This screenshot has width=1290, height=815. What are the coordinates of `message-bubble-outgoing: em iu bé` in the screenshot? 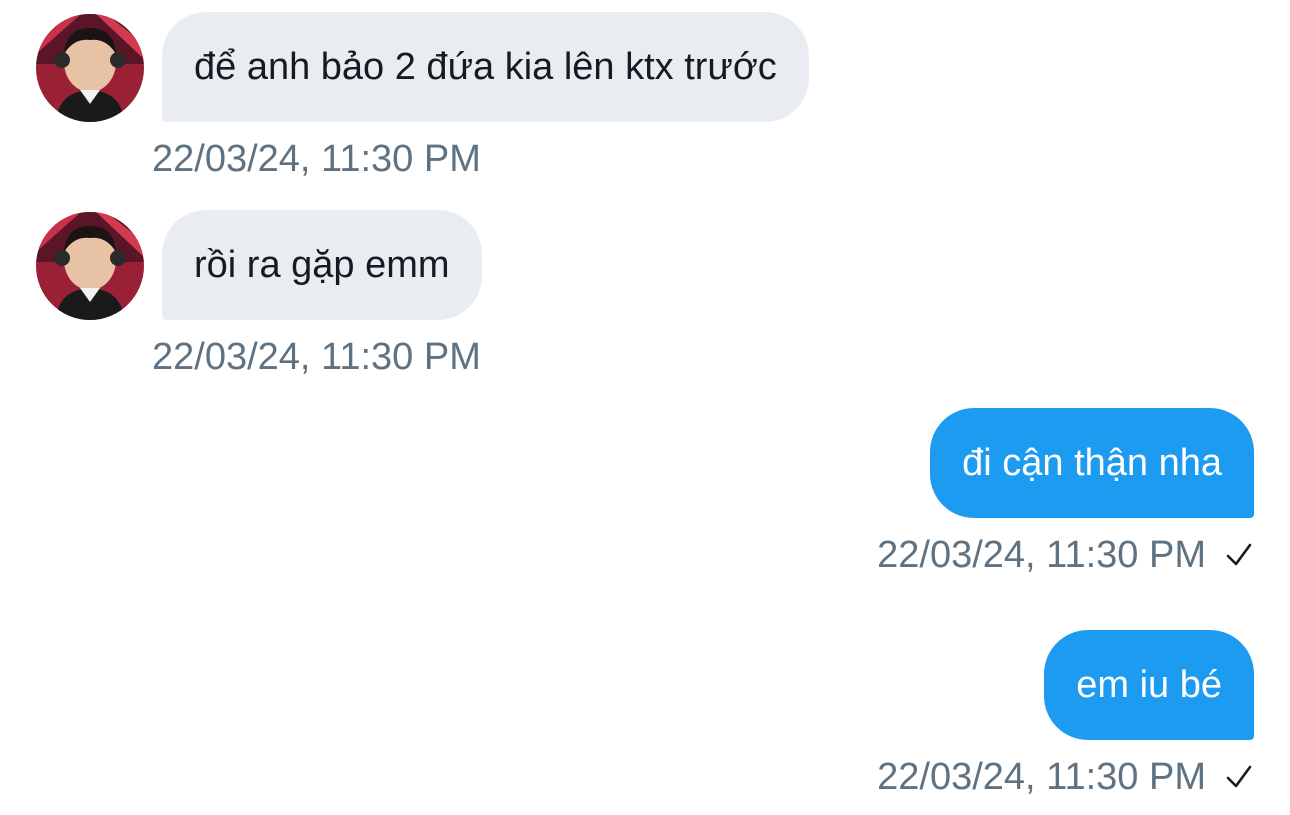 It's located at (1149, 685).